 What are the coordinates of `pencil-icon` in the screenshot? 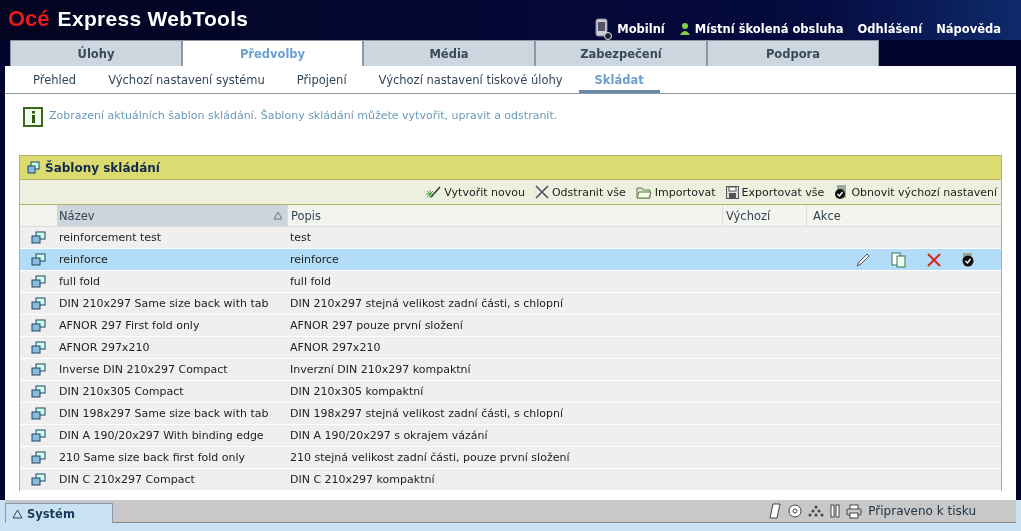 It's located at (863, 259).